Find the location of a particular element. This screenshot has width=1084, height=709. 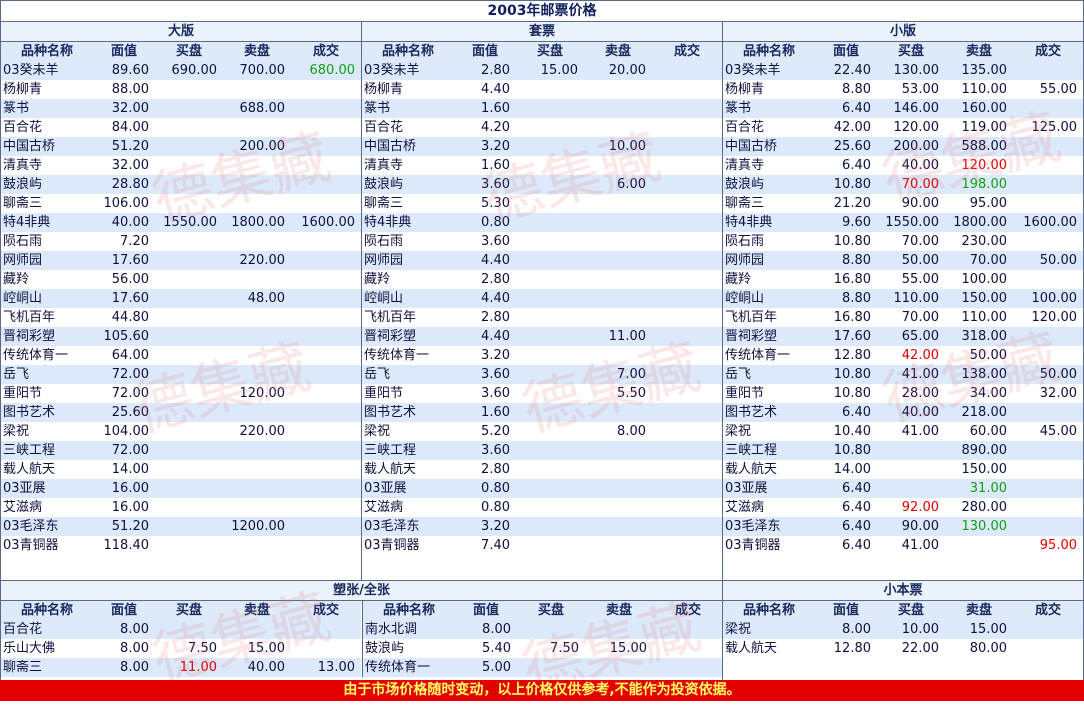

column-header: 卖盘 is located at coordinates (257, 51).